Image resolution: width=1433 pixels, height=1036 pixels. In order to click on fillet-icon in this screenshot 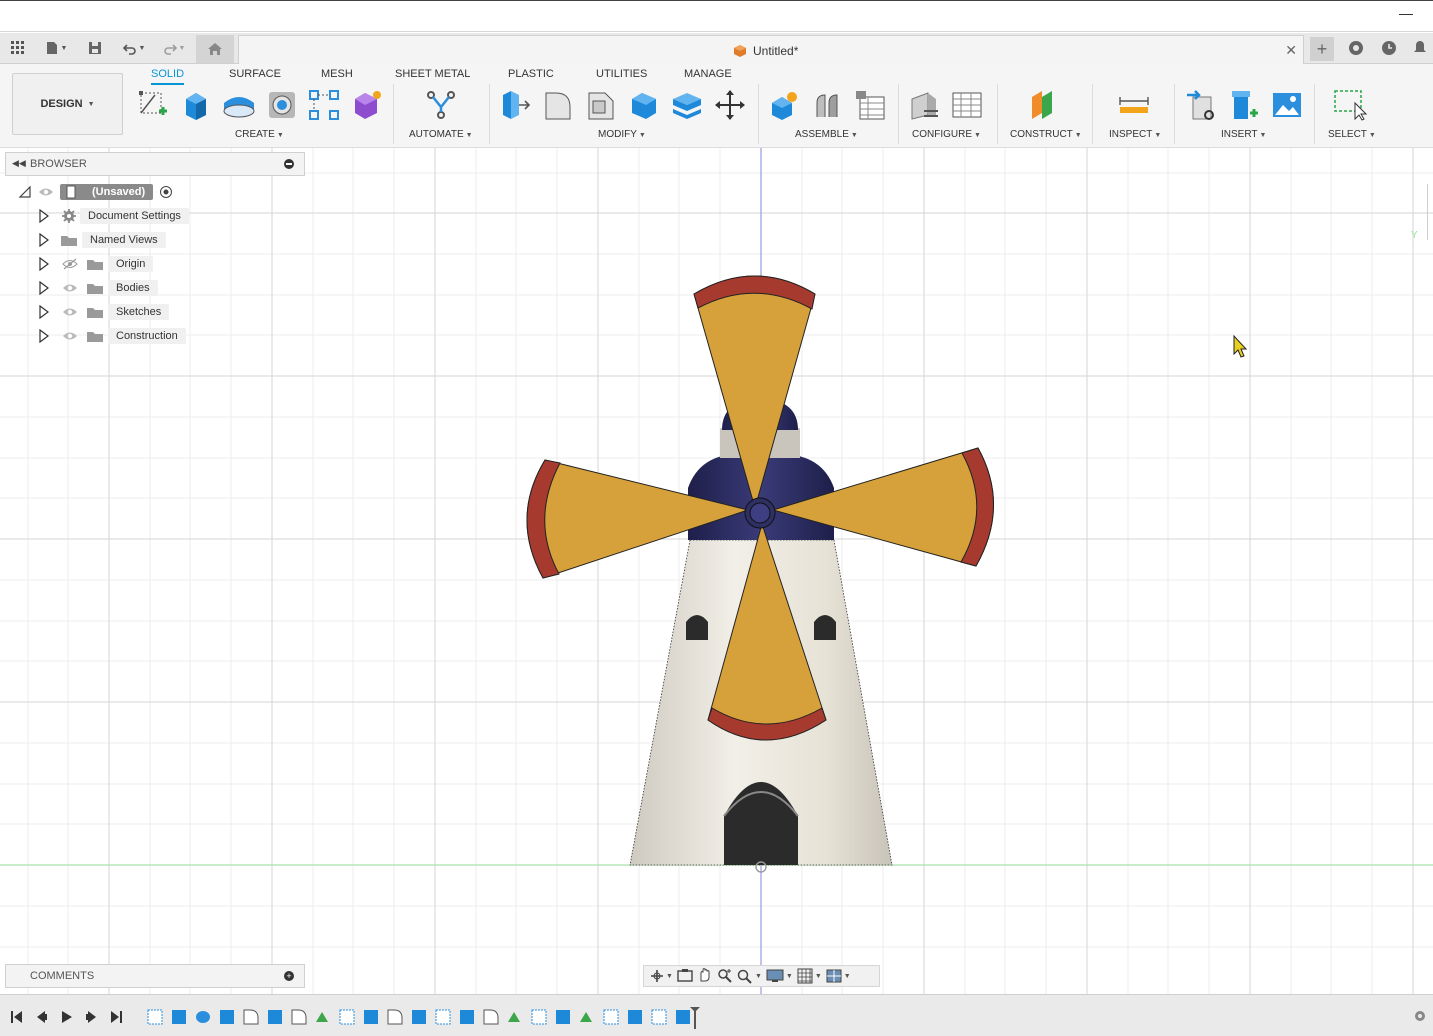, I will do `click(558, 105)`.